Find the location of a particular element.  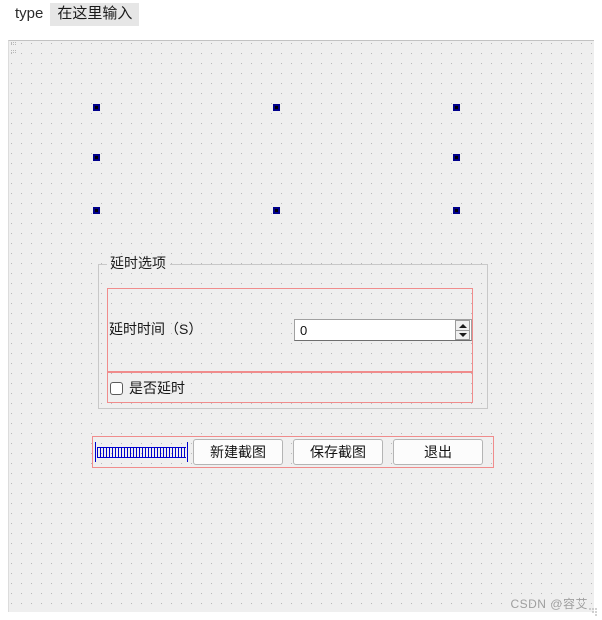

selection-handle-bottom-left is located at coordinates (96, 210).